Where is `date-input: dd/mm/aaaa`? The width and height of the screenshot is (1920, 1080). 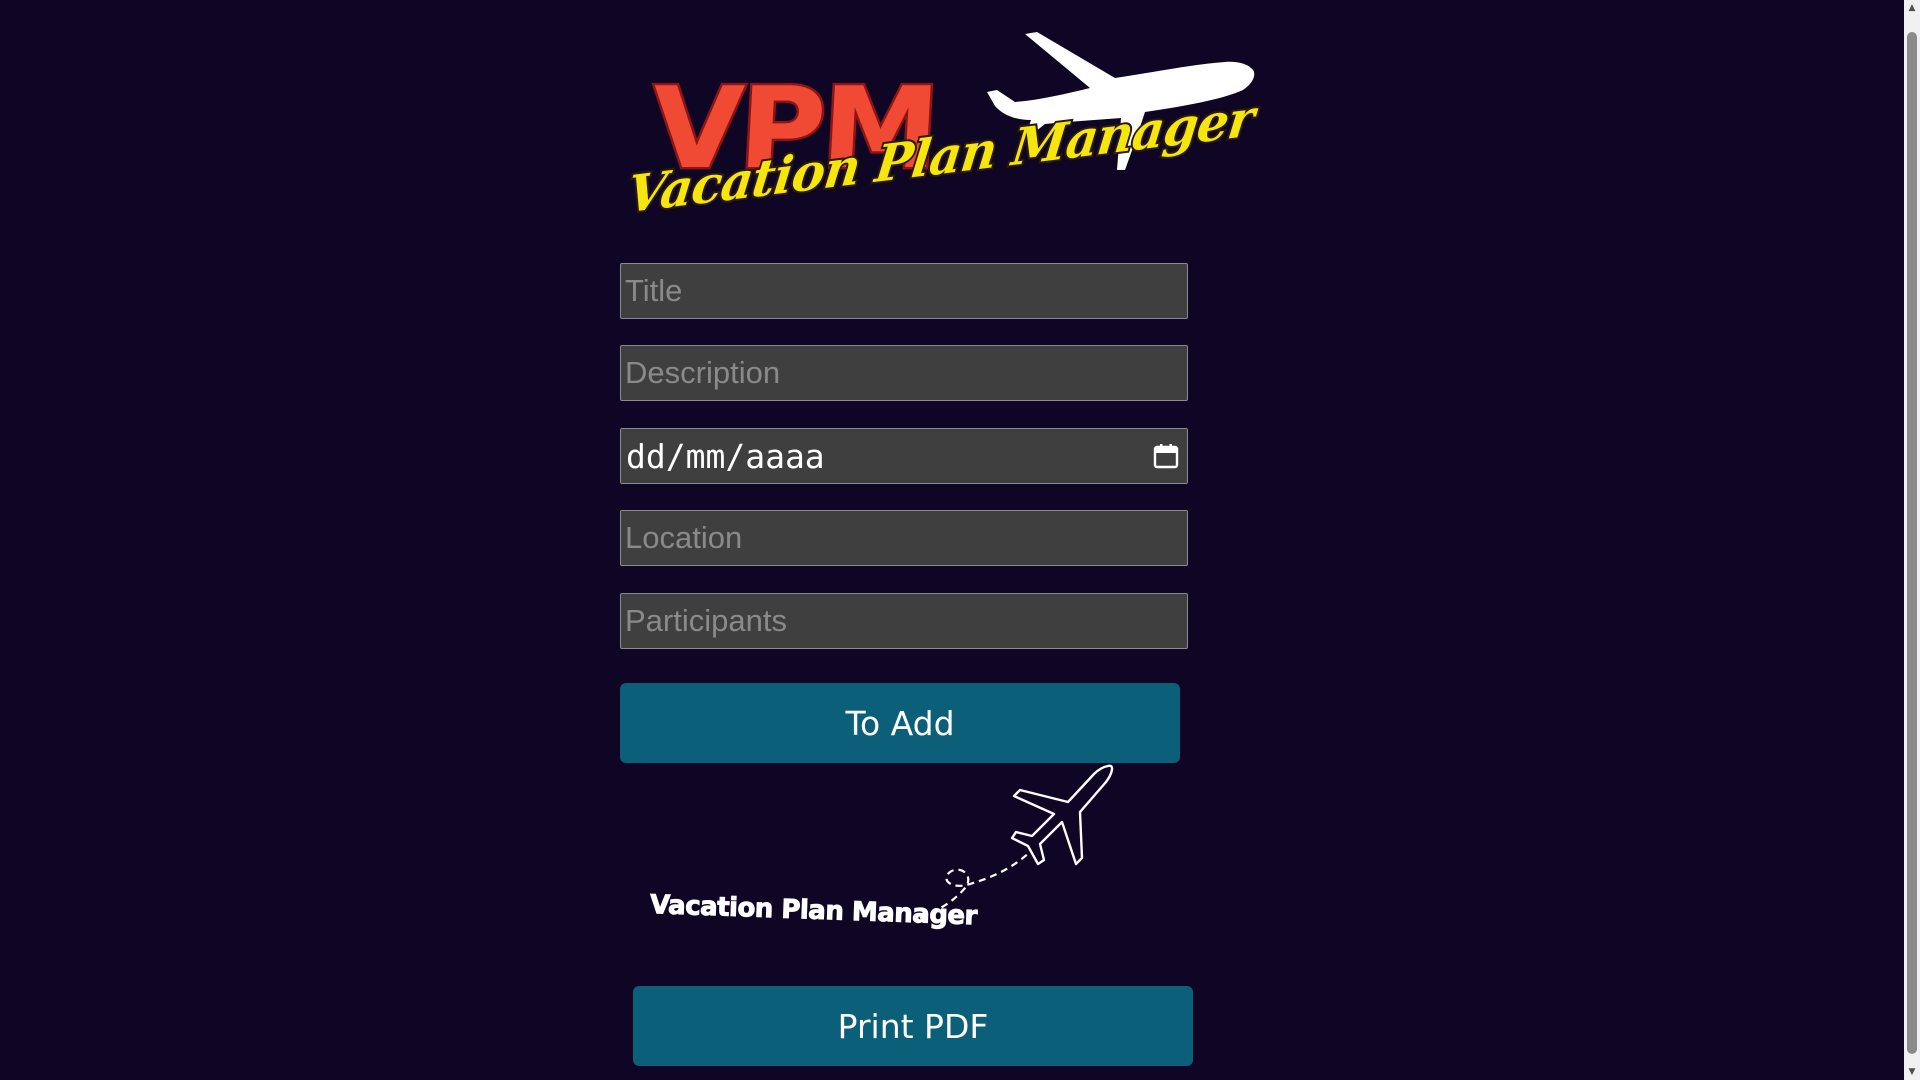 date-input: dd/mm/aaaa is located at coordinates (904, 456).